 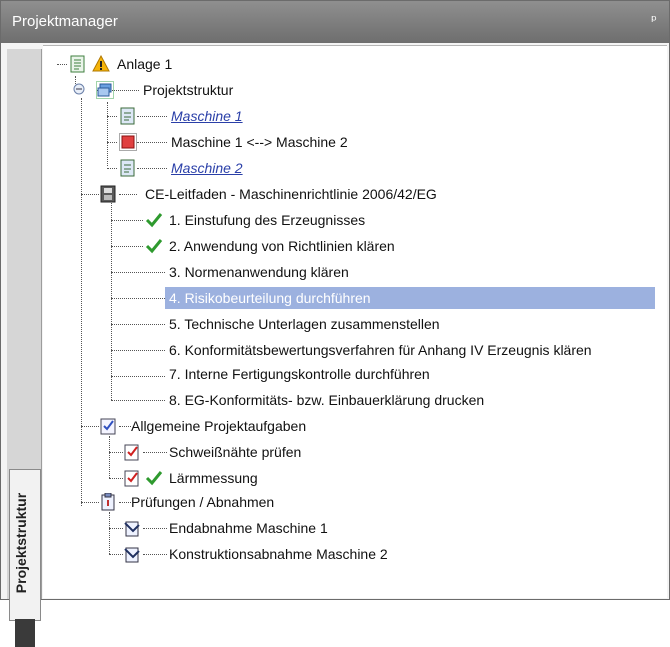 What do you see at coordinates (77, 64) in the screenshot?
I see `document-icon` at bounding box center [77, 64].